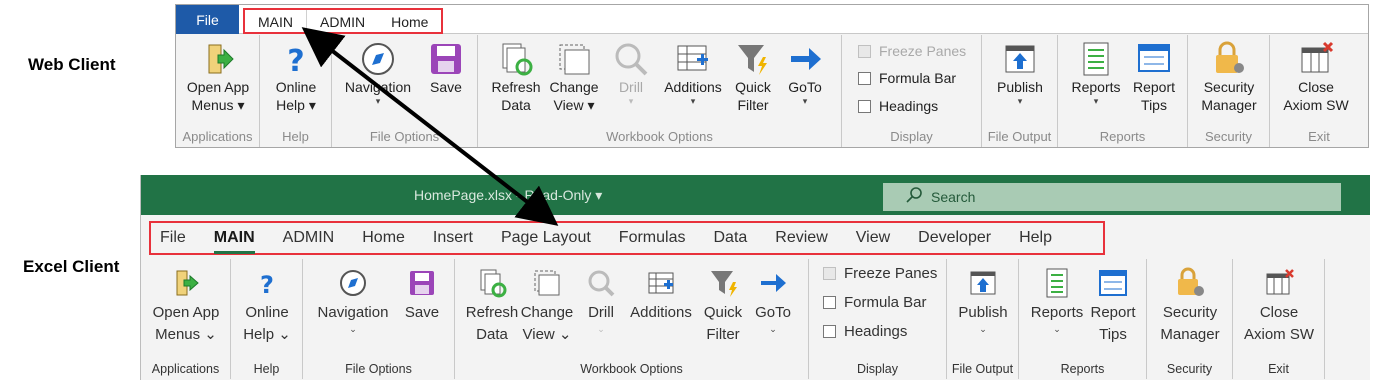 The width and height of the screenshot is (1374, 380). What do you see at coordinates (693, 74) in the screenshot?
I see `web-additions-button: Additions ▾` at bounding box center [693, 74].